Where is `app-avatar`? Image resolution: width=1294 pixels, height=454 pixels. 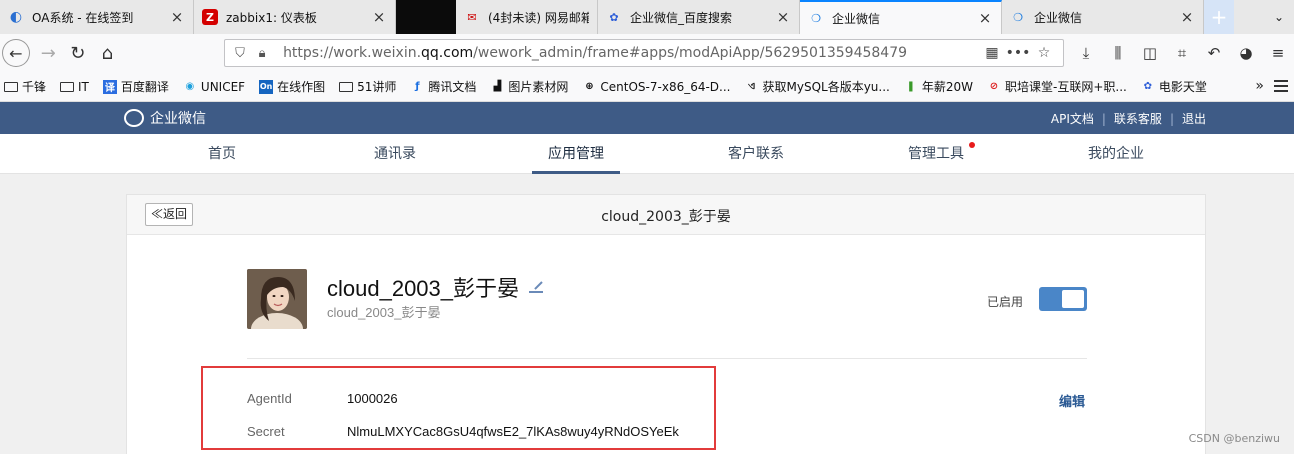
app-avatar is located at coordinates (277, 299).